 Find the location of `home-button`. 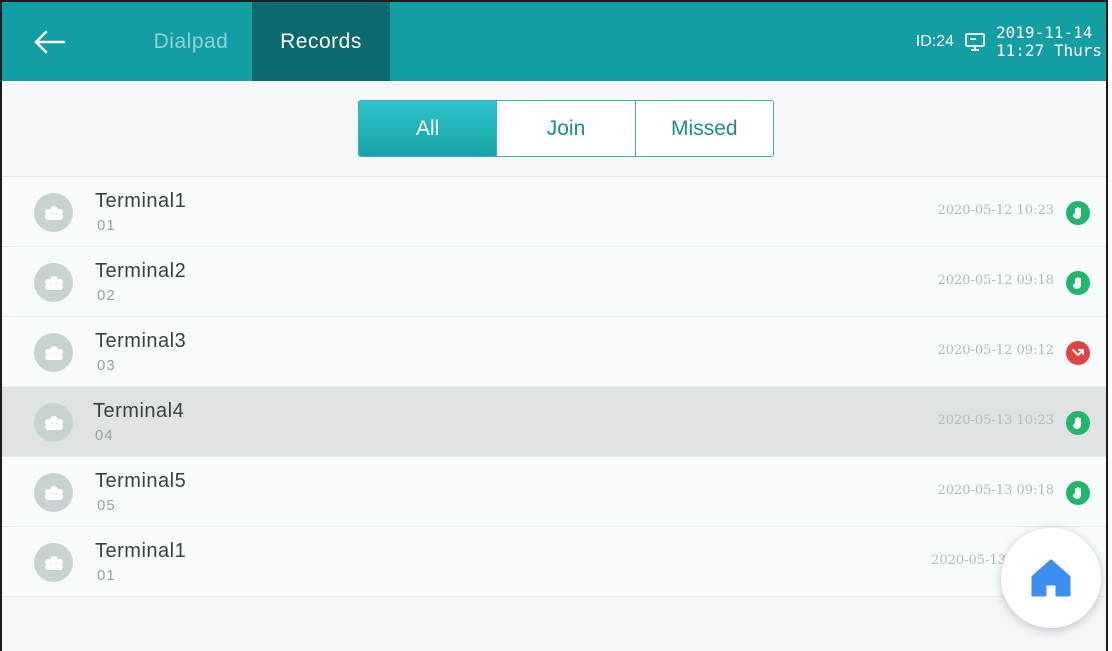

home-button is located at coordinates (1051, 578).